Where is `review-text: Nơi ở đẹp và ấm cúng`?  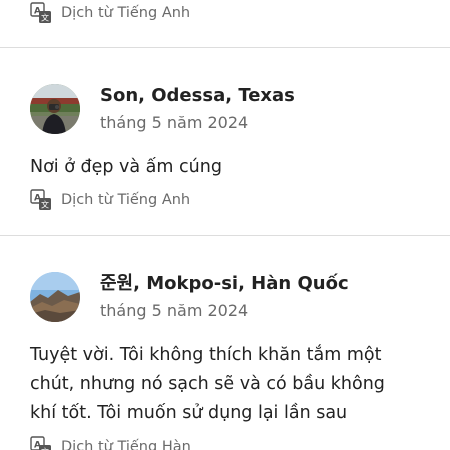 review-text: Nơi ở đẹp và ấm cúng is located at coordinates (126, 167).